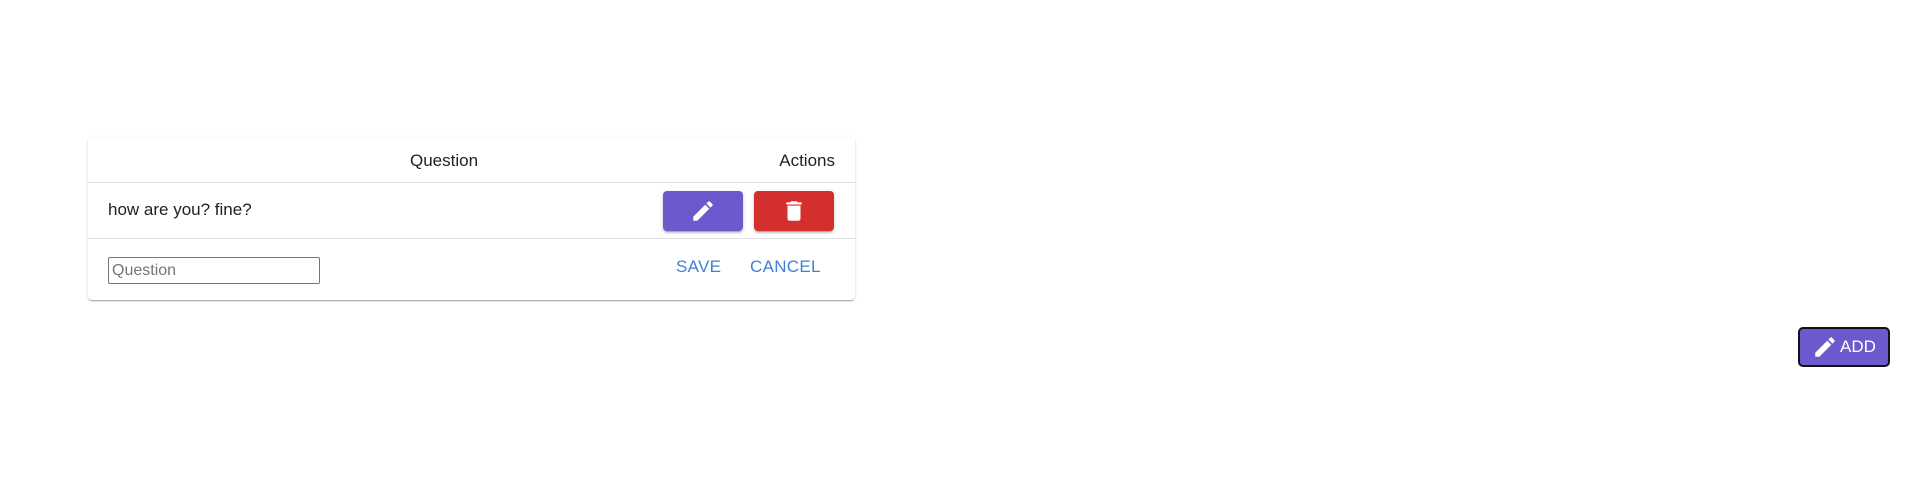 The height and width of the screenshot is (480, 1915). I want to click on table-header-row: Question Actions, so click(471, 160).